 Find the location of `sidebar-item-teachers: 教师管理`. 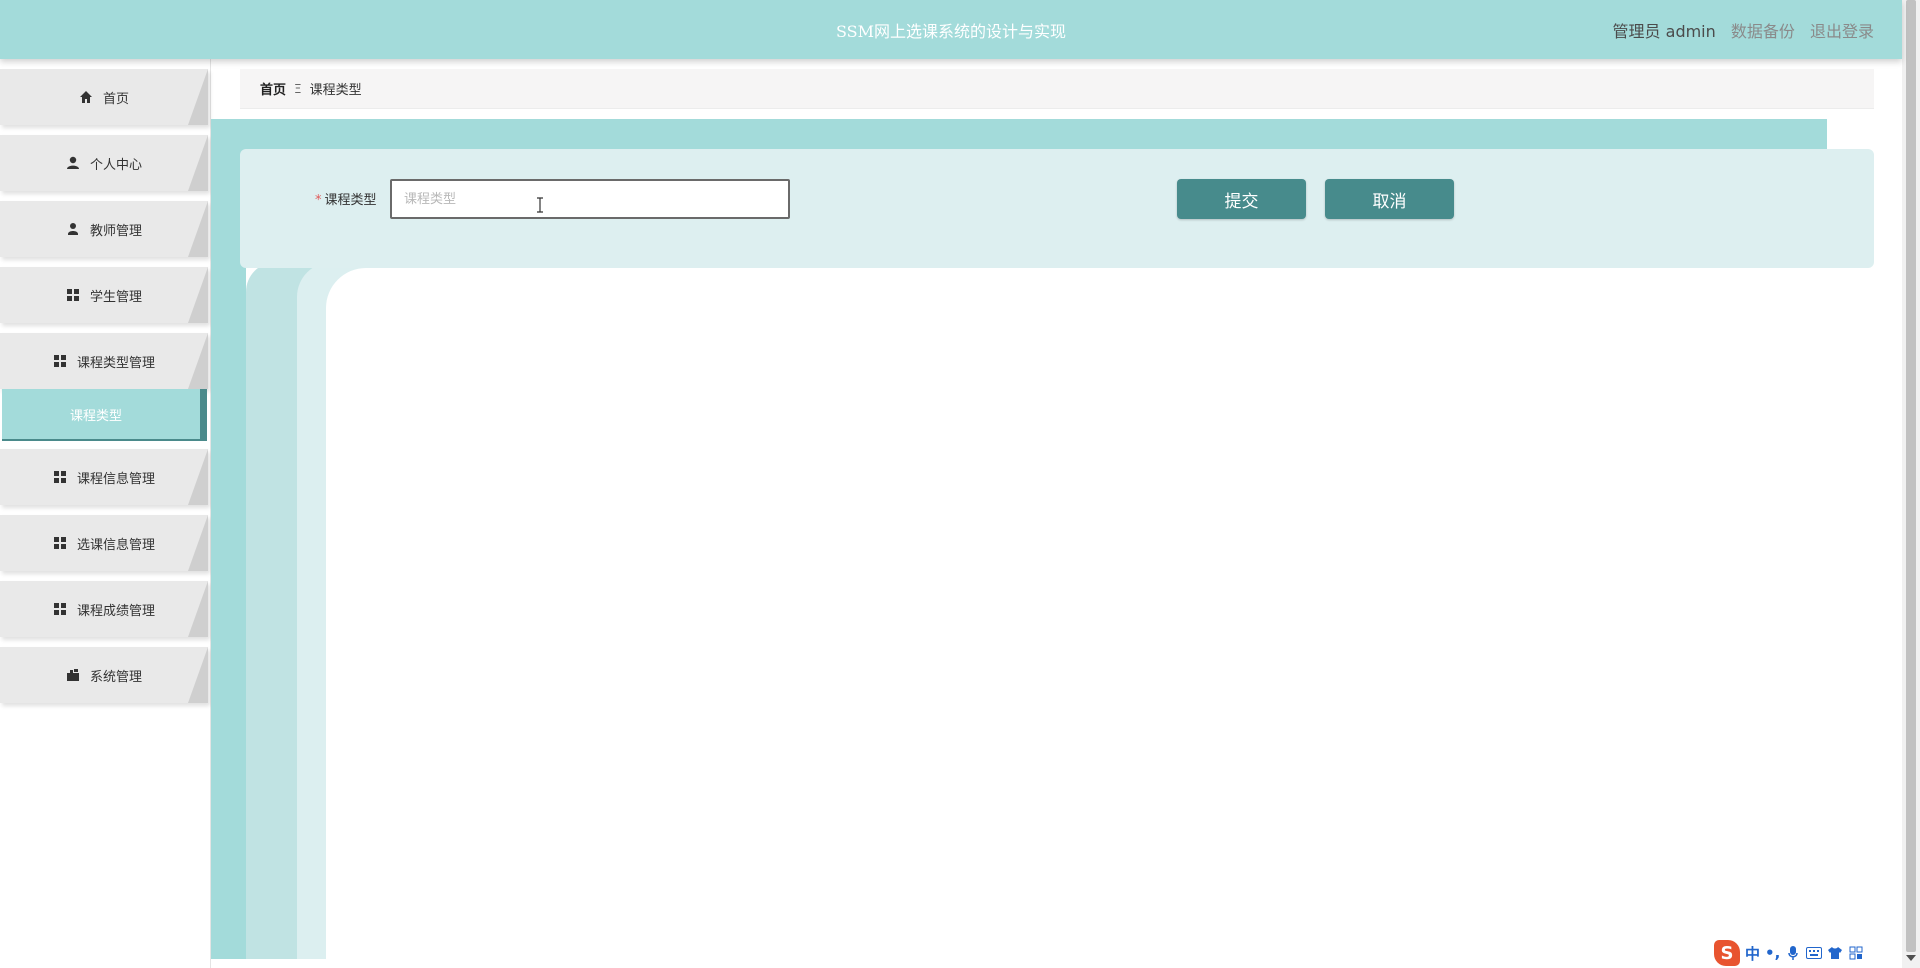

sidebar-item-teachers: 教师管理 is located at coordinates (104, 229).